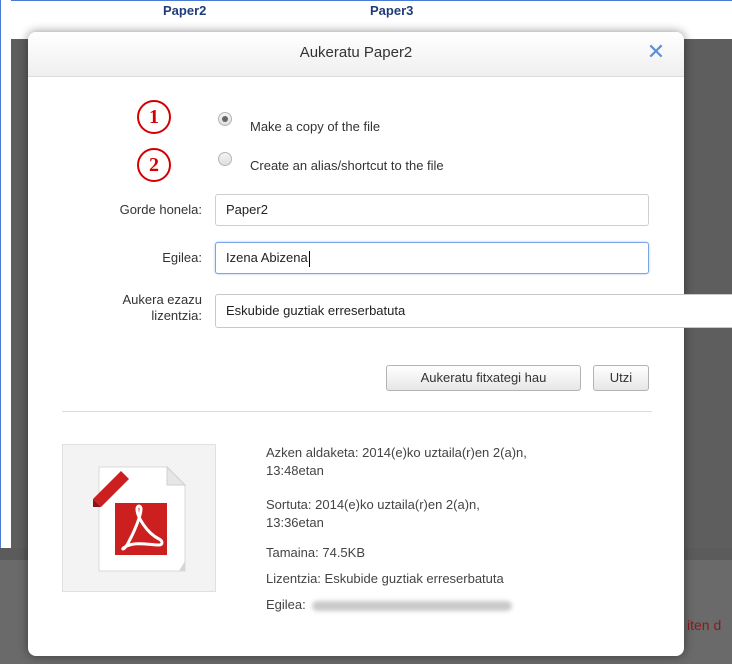  I want to click on license-label-line2: lizentzia:, so click(176, 315).